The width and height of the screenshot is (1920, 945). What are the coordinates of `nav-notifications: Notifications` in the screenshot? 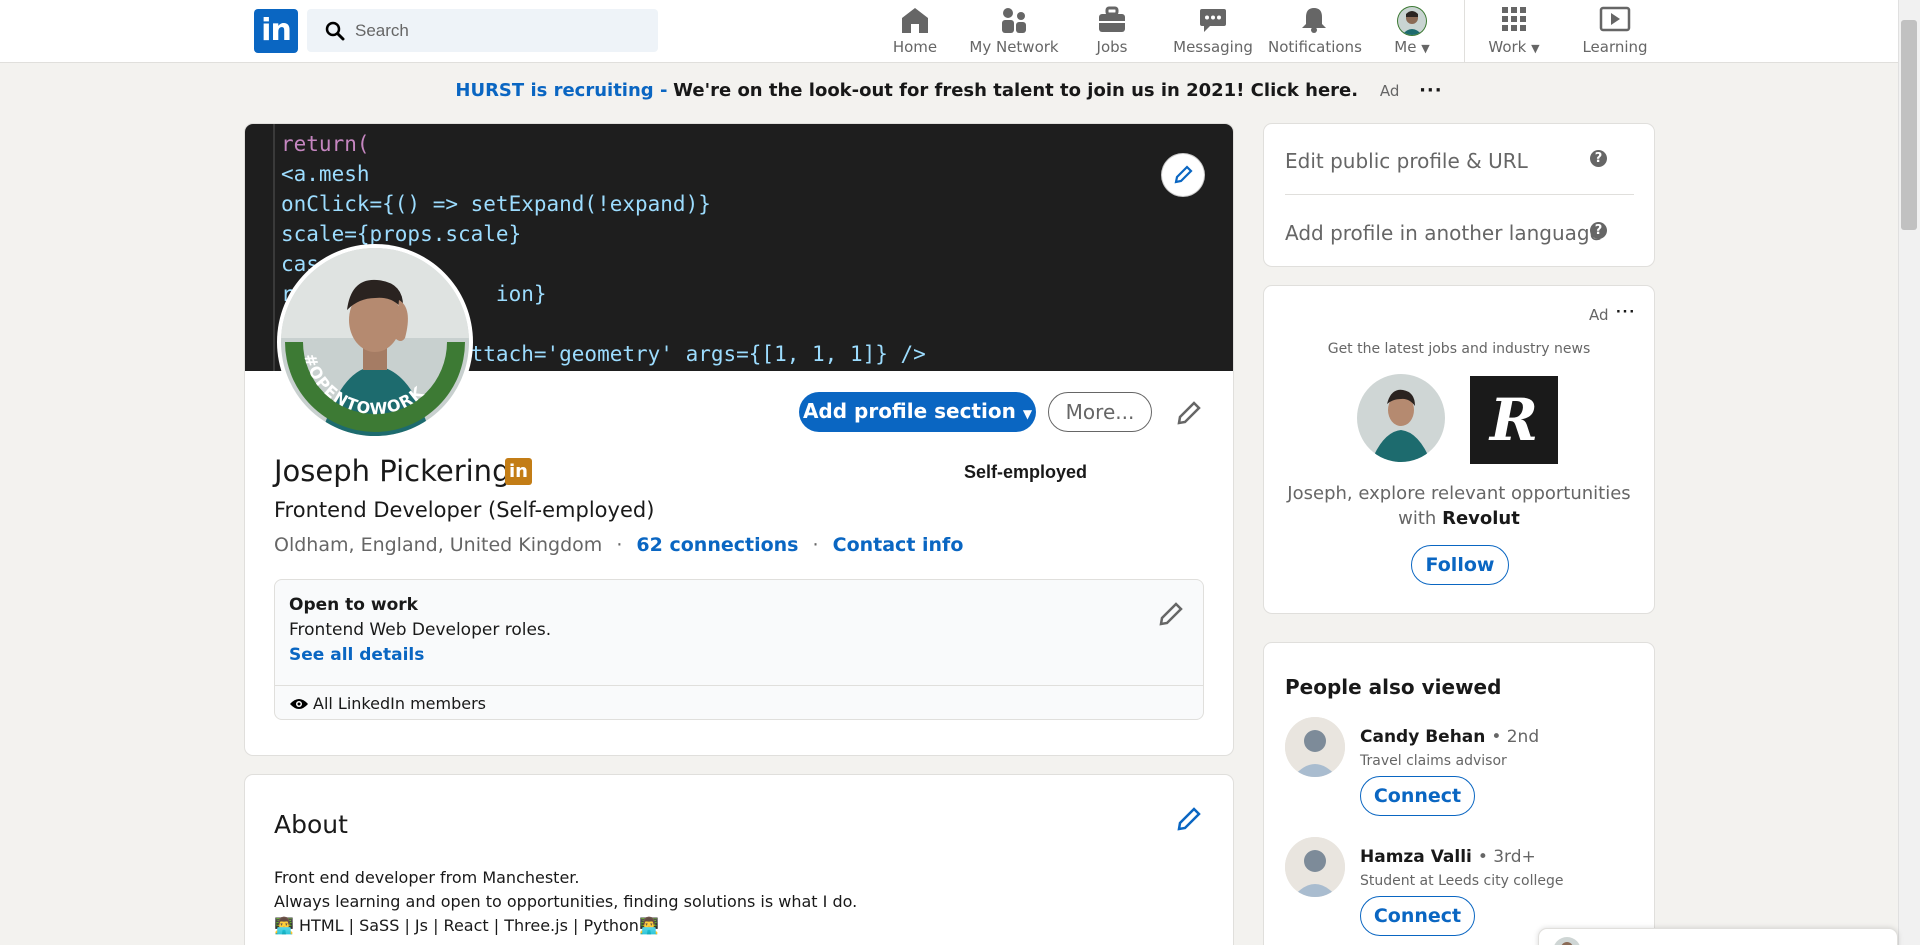 It's located at (1315, 31).